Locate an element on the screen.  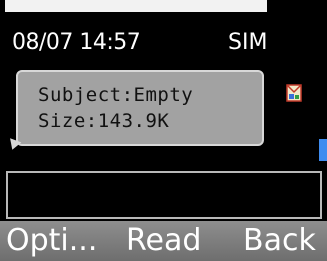
read-softkey: Read is located at coordinates (163, 241).